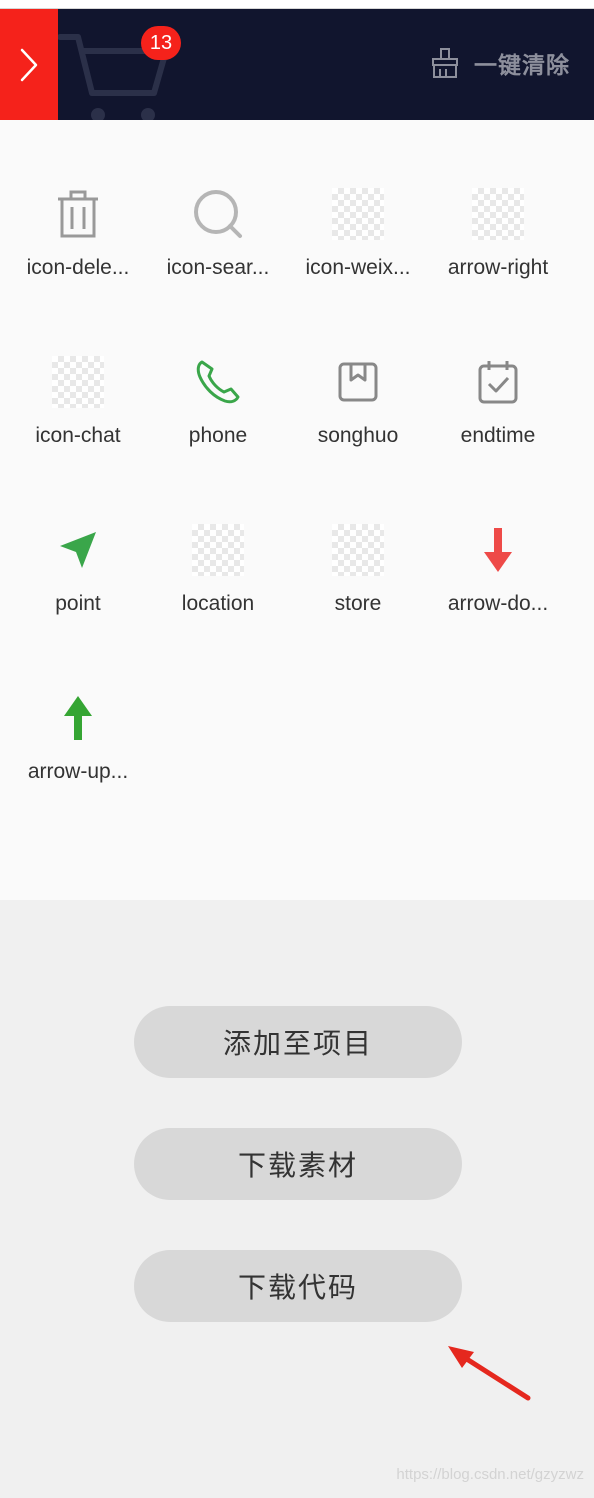 This screenshot has width=594, height=1498. Describe the element at coordinates (78, 718) in the screenshot. I see `arrow-up-icon` at that location.